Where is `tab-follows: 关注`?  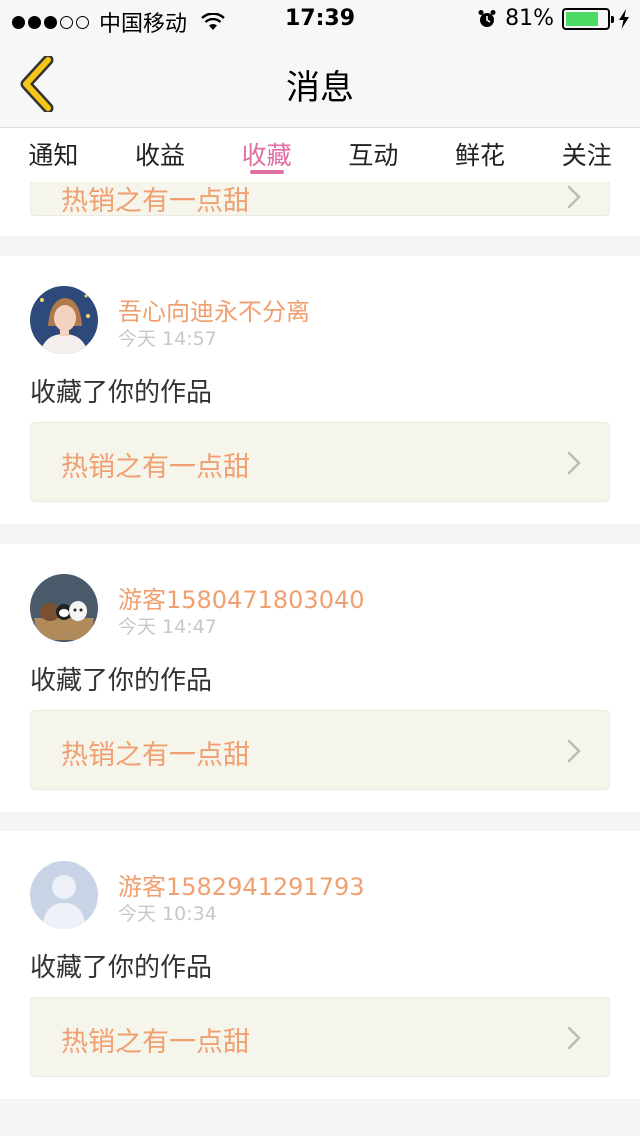
tab-follows: 关注 is located at coordinates (586, 155).